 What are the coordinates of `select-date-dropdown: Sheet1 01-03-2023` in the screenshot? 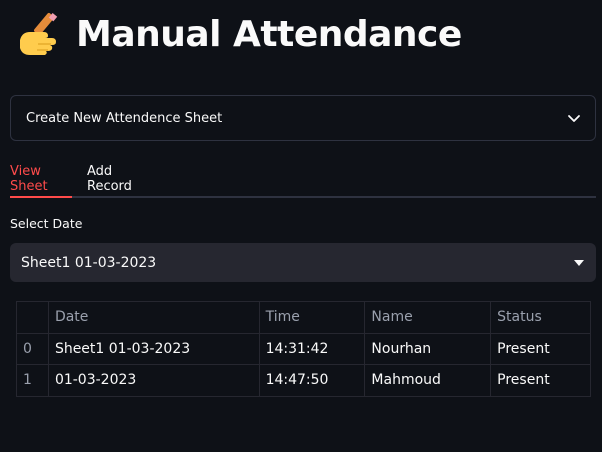 It's located at (303, 262).